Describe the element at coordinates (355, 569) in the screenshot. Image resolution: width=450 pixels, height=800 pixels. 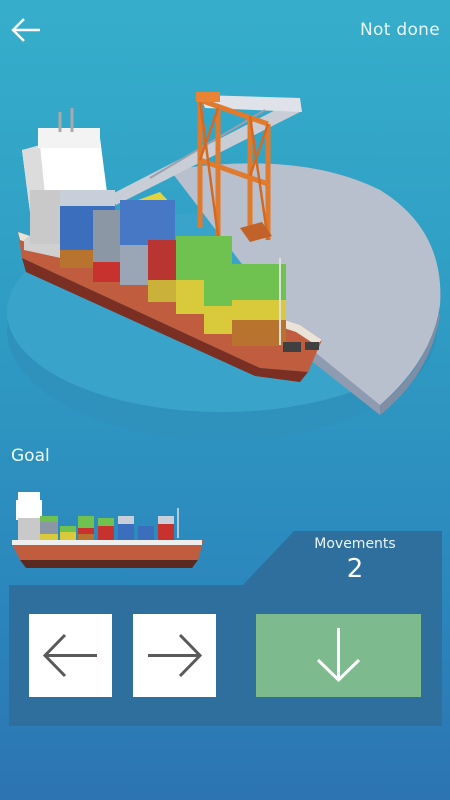
I see `movements-value: 2` at that location.